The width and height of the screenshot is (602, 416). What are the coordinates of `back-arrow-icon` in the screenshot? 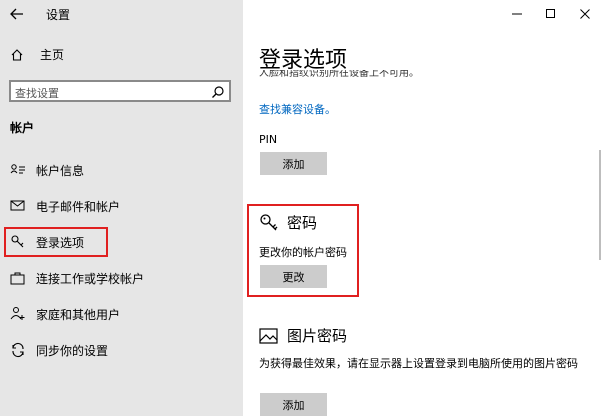 It's located at (16, 14).